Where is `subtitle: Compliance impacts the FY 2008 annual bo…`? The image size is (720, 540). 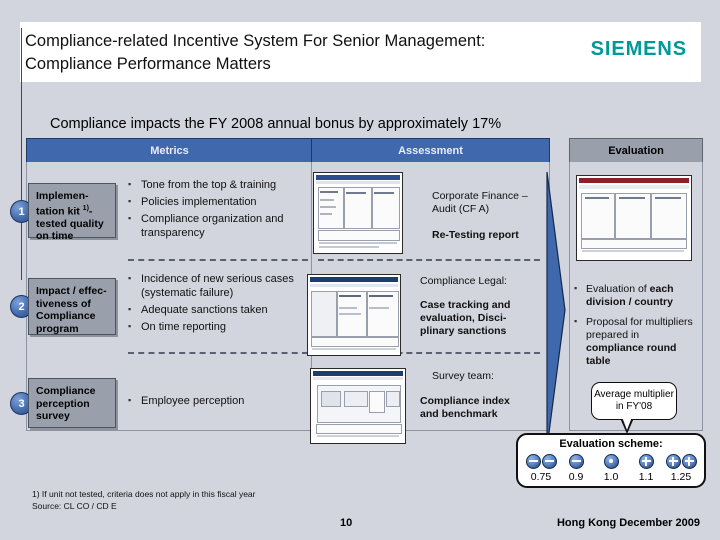
subtitle: Compliance impacts the FY 2008 annual bo… is located at coordinates (276, 124).